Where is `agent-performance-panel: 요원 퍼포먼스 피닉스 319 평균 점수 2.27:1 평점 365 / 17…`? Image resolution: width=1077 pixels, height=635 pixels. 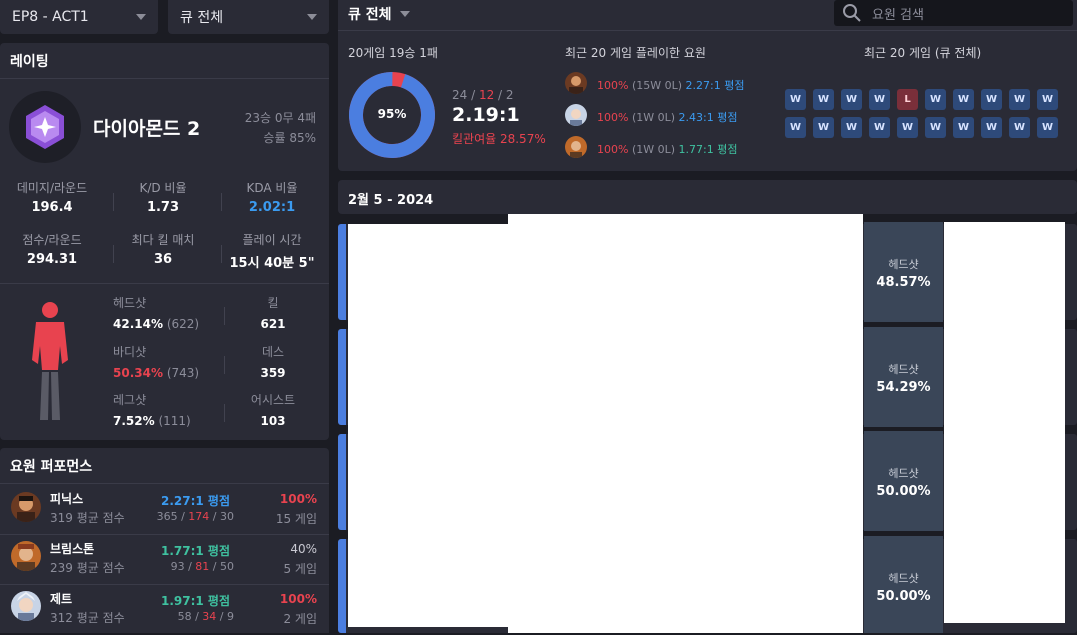 agent-performance-panel: 요원 퍼포먼스 피닉스 319 평균 점수 2.27:1 평점 365 / 17… is located at coordinates (164, 540).